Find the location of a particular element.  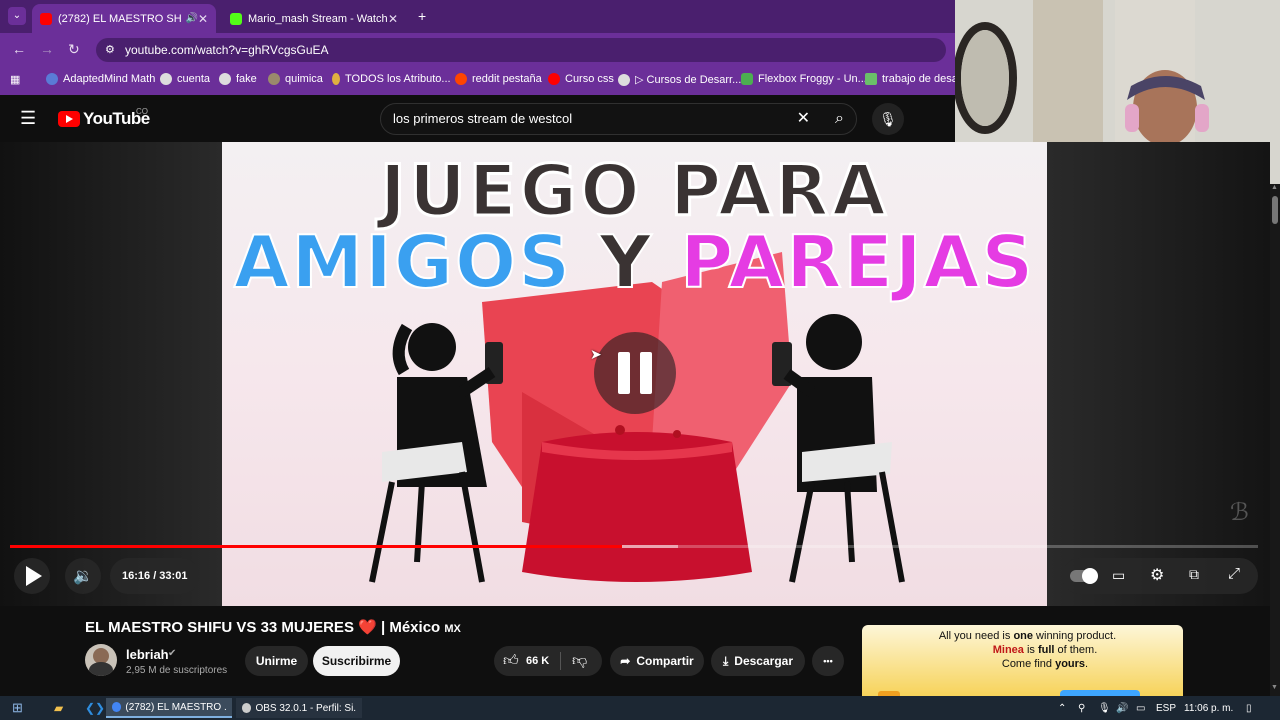

scroll-thumb is located at coordinates (1275, 210).